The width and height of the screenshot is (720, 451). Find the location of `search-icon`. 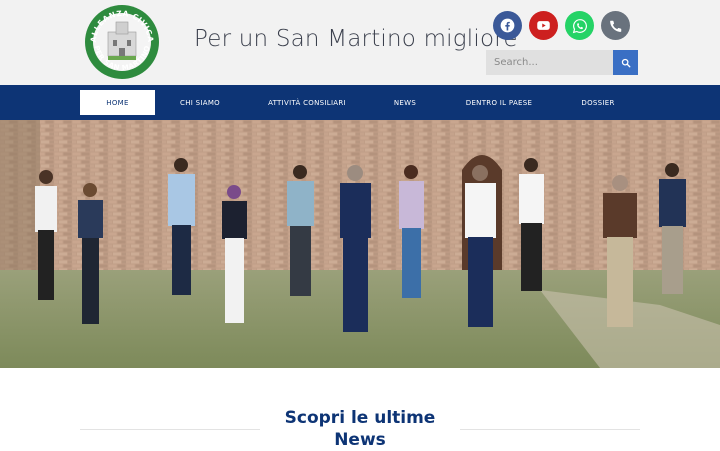

search-icon is located at coordinates (625, 62).